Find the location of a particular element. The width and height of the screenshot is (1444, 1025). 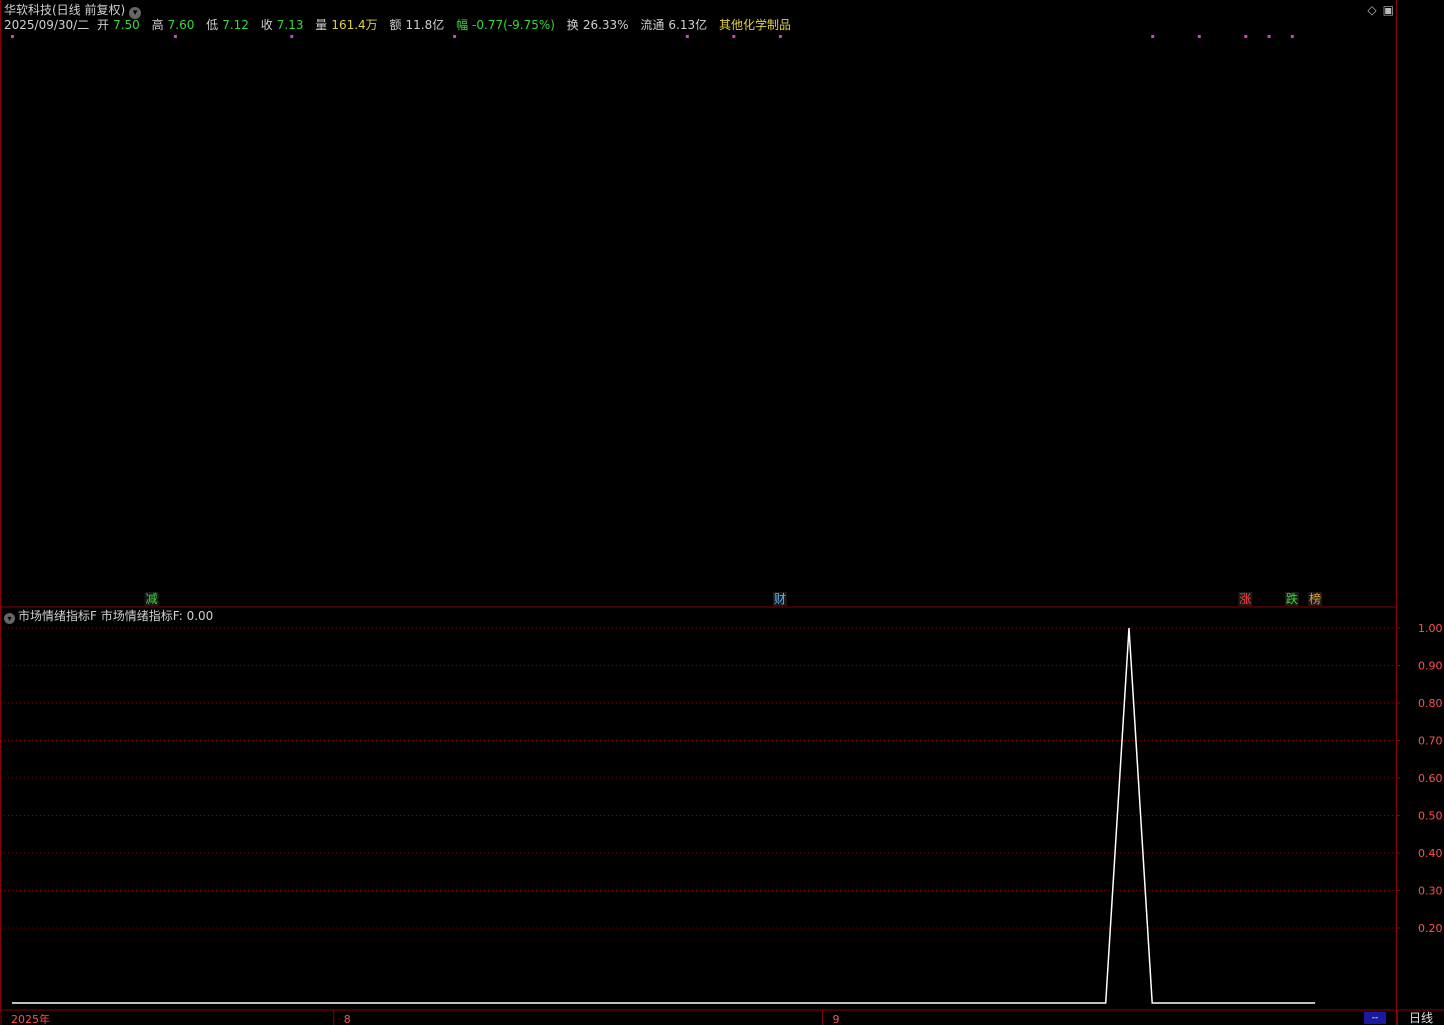

indicator-tick-label: 0.30 is located at coordinates (1430, 891).